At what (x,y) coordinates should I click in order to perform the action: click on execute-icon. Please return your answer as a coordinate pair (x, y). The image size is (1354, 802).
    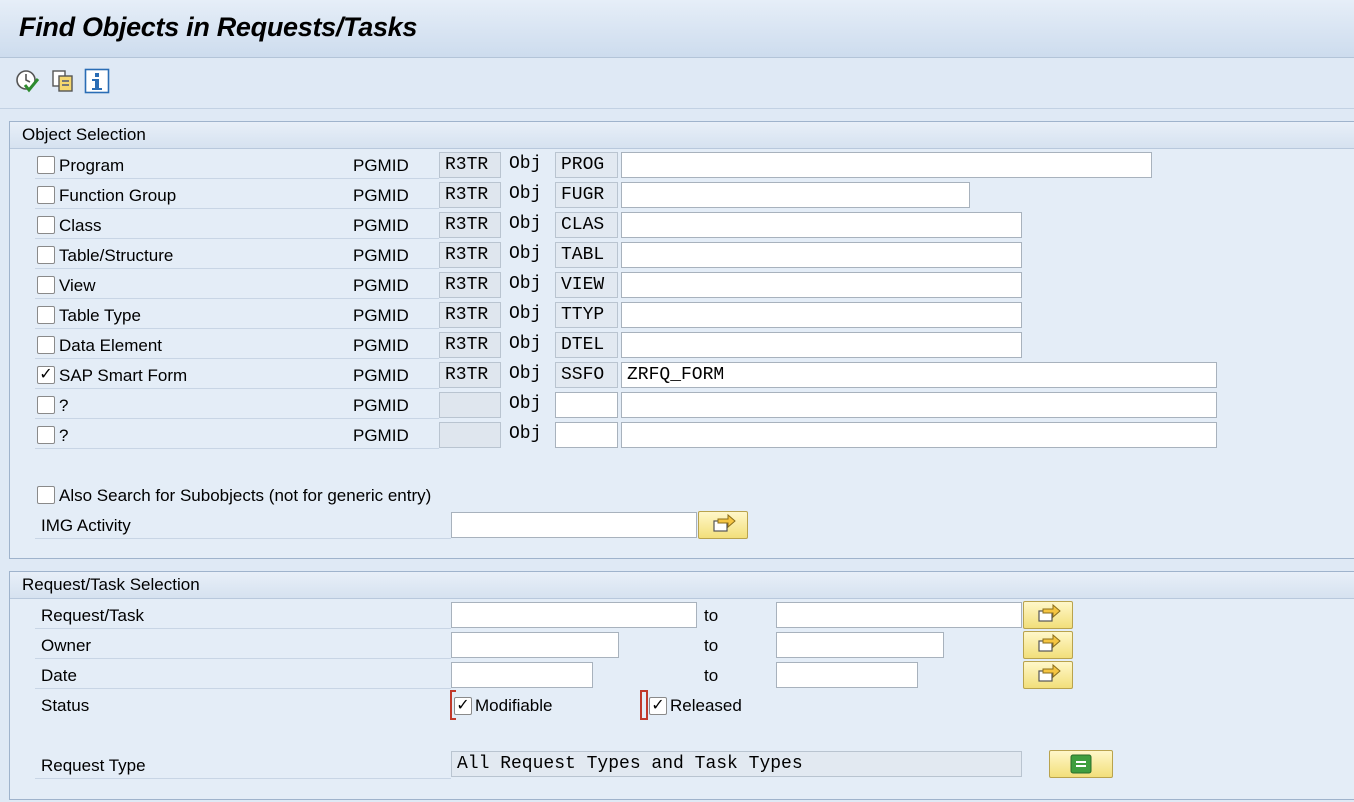
    Looking at the image, I should click on (27, 81).